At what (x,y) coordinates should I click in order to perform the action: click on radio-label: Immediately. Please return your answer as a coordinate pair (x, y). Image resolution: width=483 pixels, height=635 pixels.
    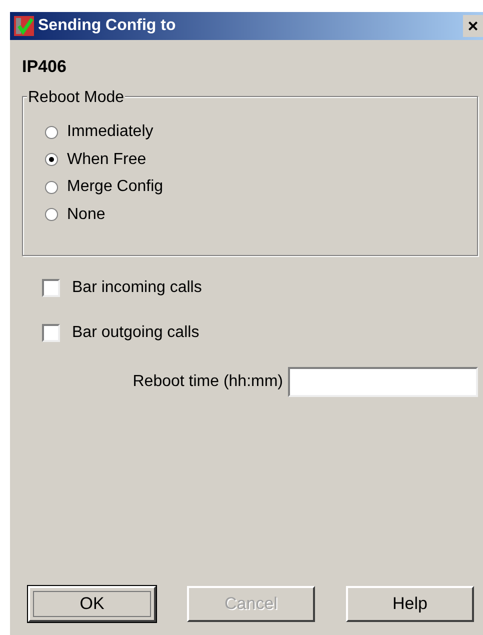
    Looking at the image, I should click on (110, 132).